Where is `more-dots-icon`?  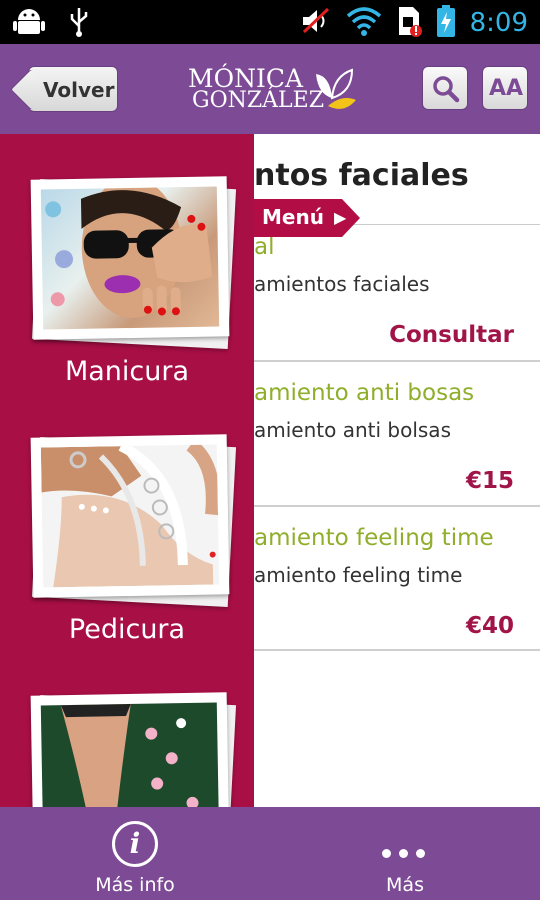
more-dots-icon is located at coordinates (403, 853).